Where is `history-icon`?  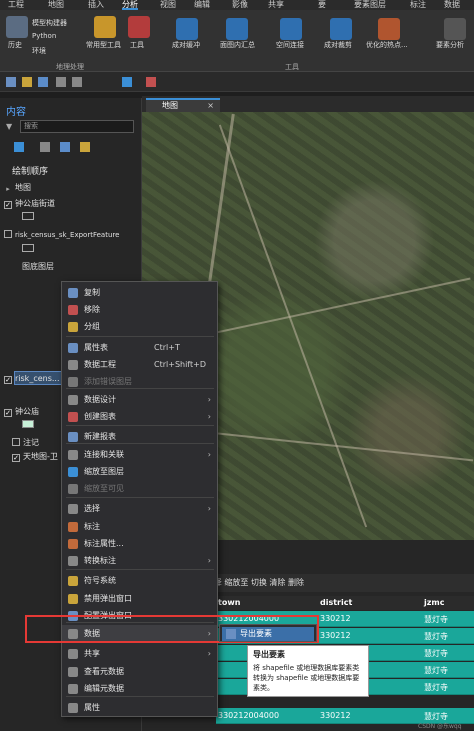
history-icon is located at coordinates (17, 27).